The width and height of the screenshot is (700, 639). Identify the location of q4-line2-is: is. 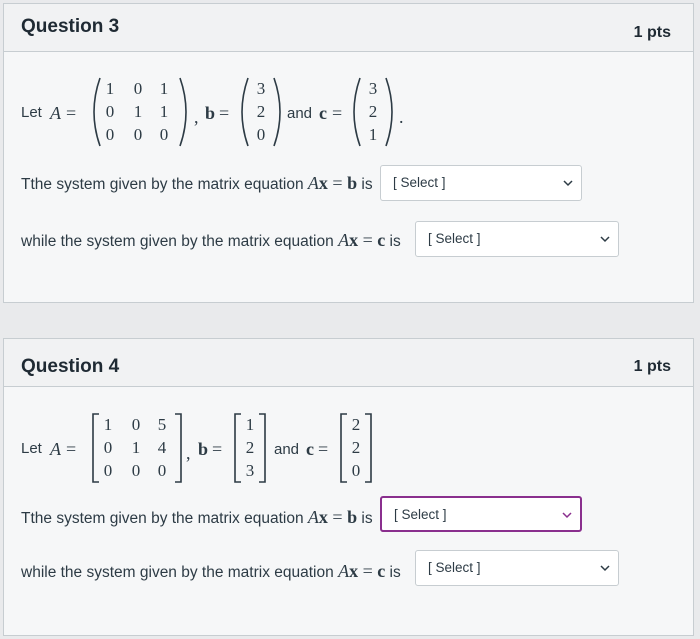
(393, 572).